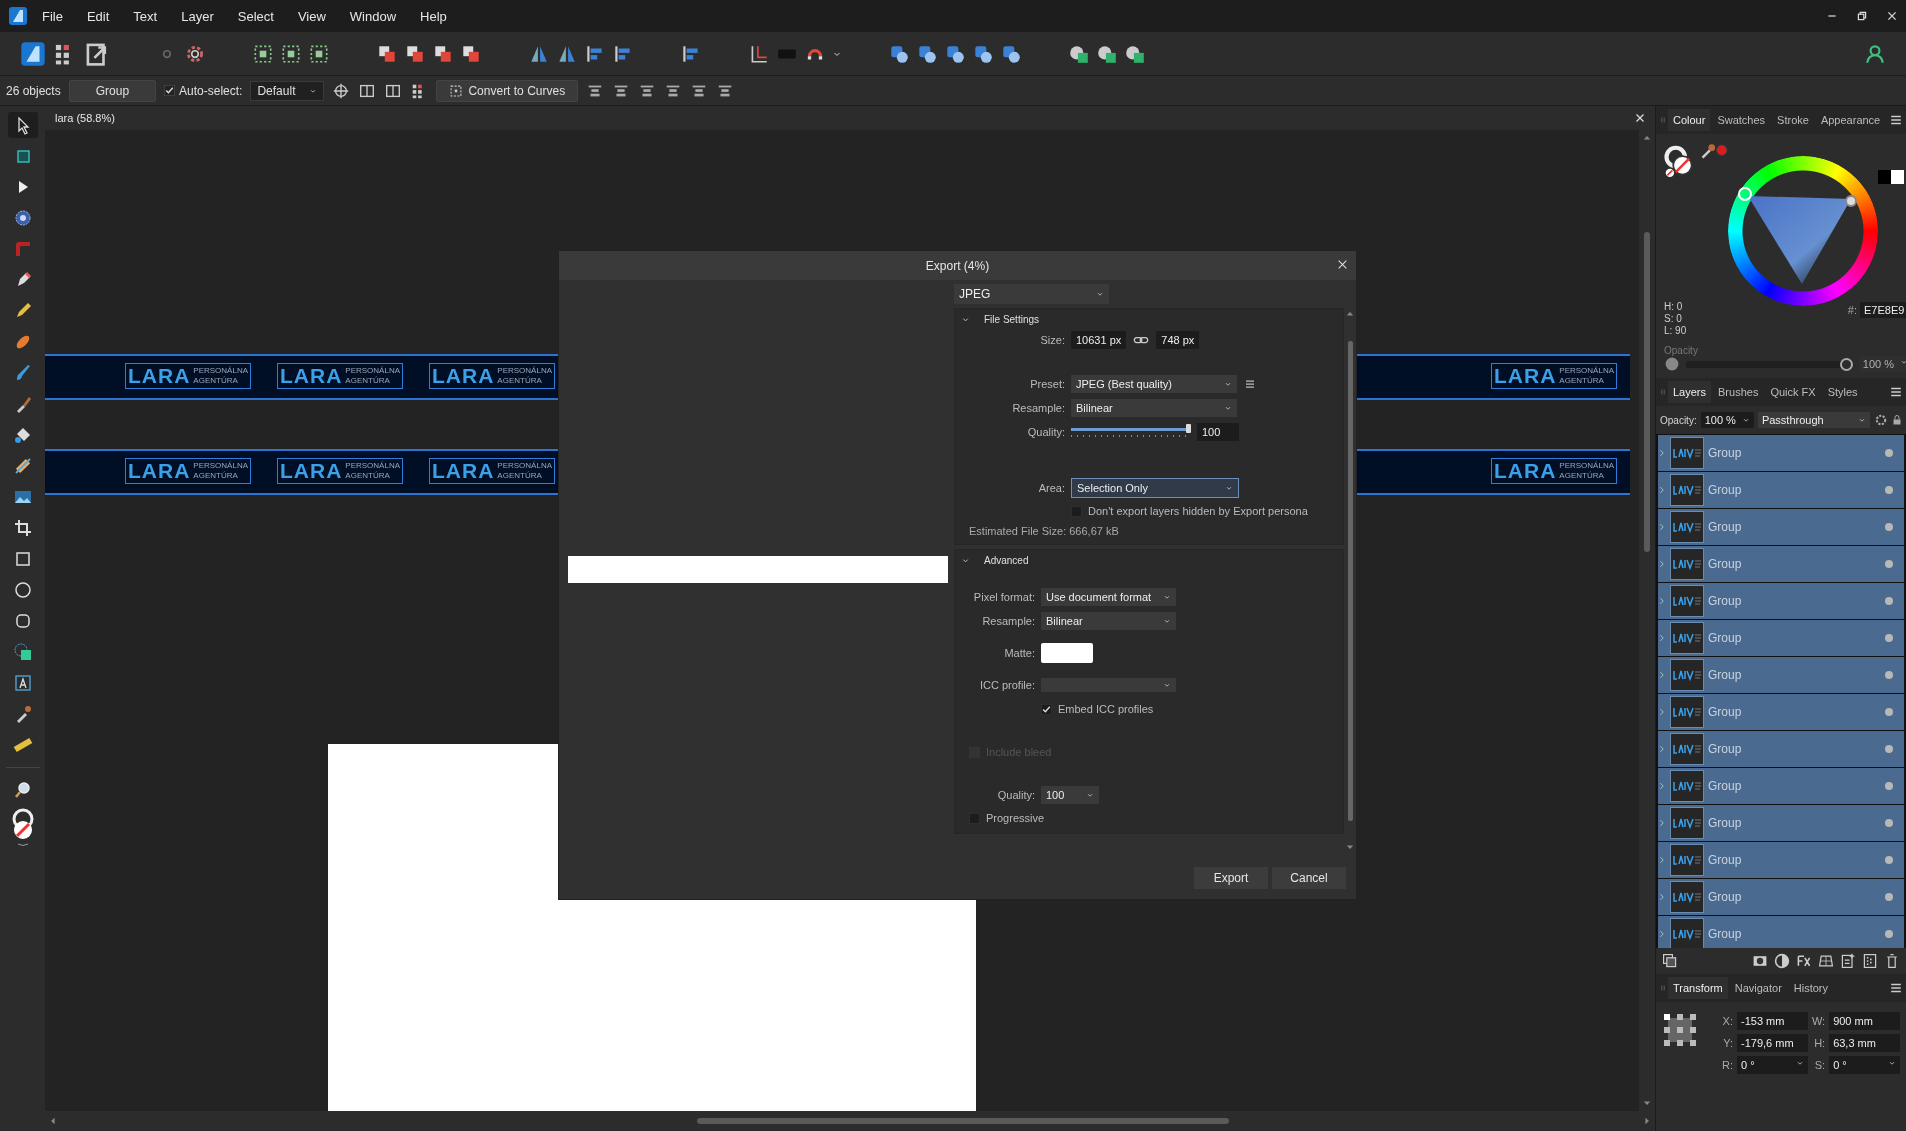  I want to click on hsl-value: S: 0, so click(1673, 319).